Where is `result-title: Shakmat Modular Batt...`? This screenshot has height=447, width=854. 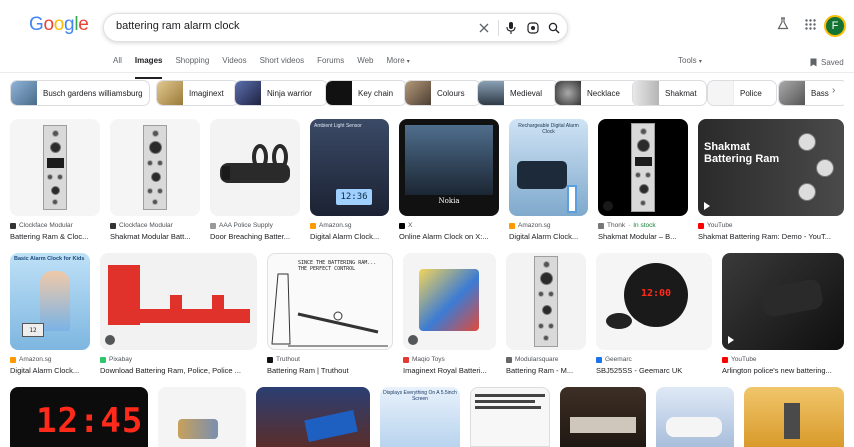 result-title: Shakmat Modular Batt... is located at coordinates (155, 236).